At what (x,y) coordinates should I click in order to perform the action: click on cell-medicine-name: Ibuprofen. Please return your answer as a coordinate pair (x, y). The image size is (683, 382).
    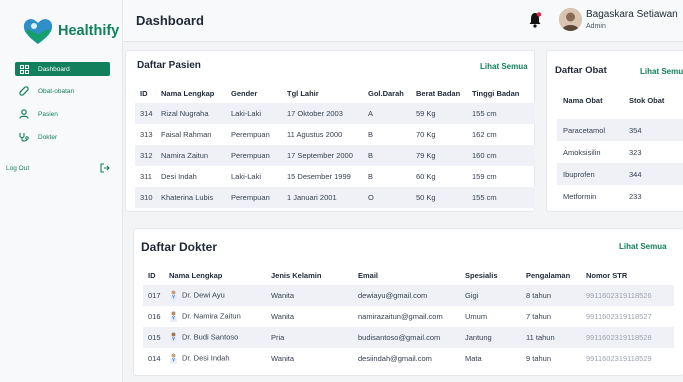
    Looking at the image, I should click on (593, 174).